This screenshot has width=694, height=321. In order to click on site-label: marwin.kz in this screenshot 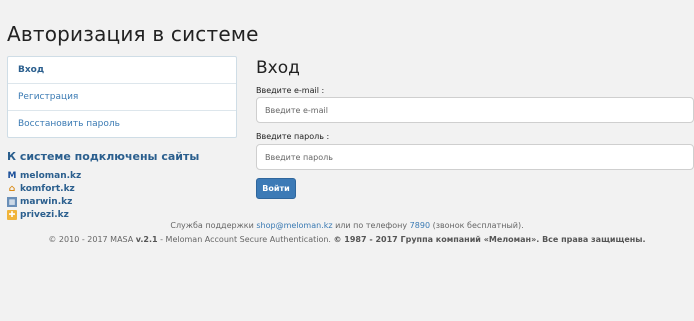, I will do `click(46, 201)`.